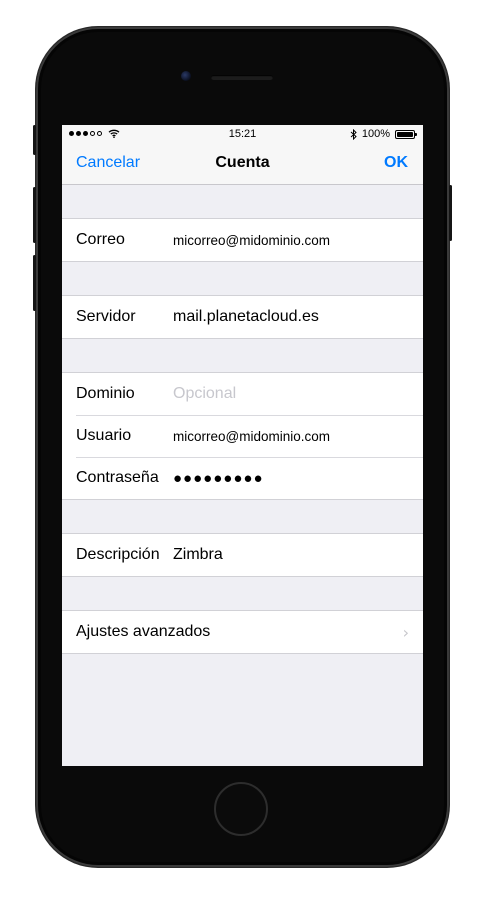 The image size is (484, 900). Describe the element at coordinates (104, 435) in the screenshot. I see `usuario-label: Usuario` at that location.